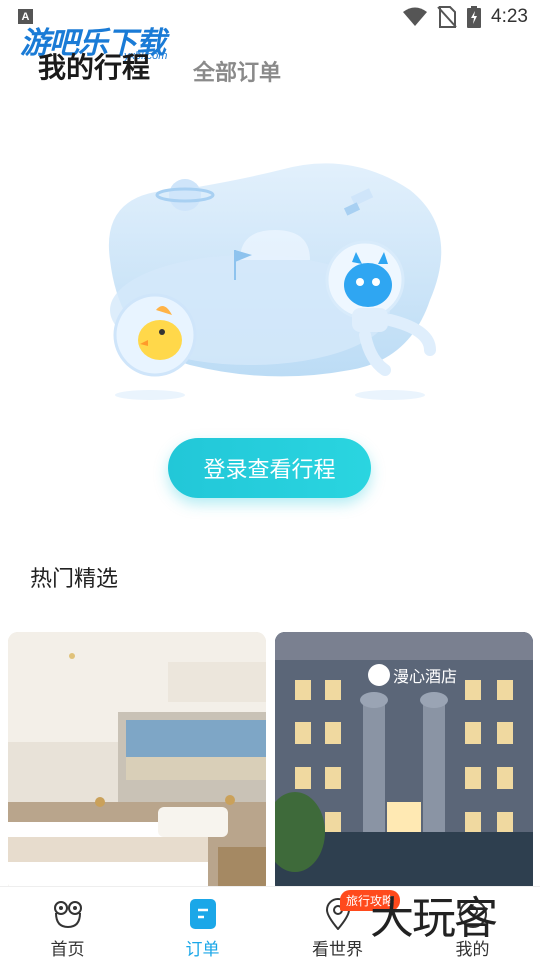 The image size is (540, 961). Describe the element at coordinates (465, 17) in the screenshot. I see `status-icons: 4:23` at that location.